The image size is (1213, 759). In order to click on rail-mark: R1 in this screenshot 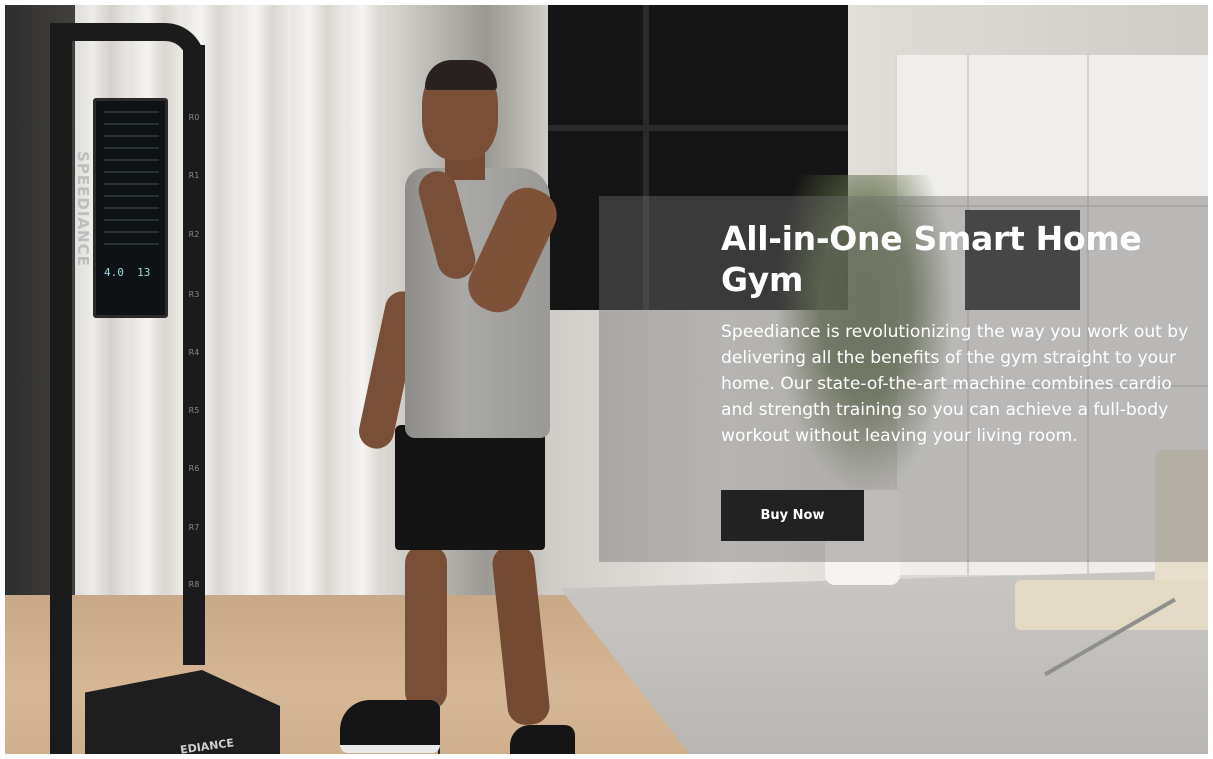, I will do `click(194, 175)`.